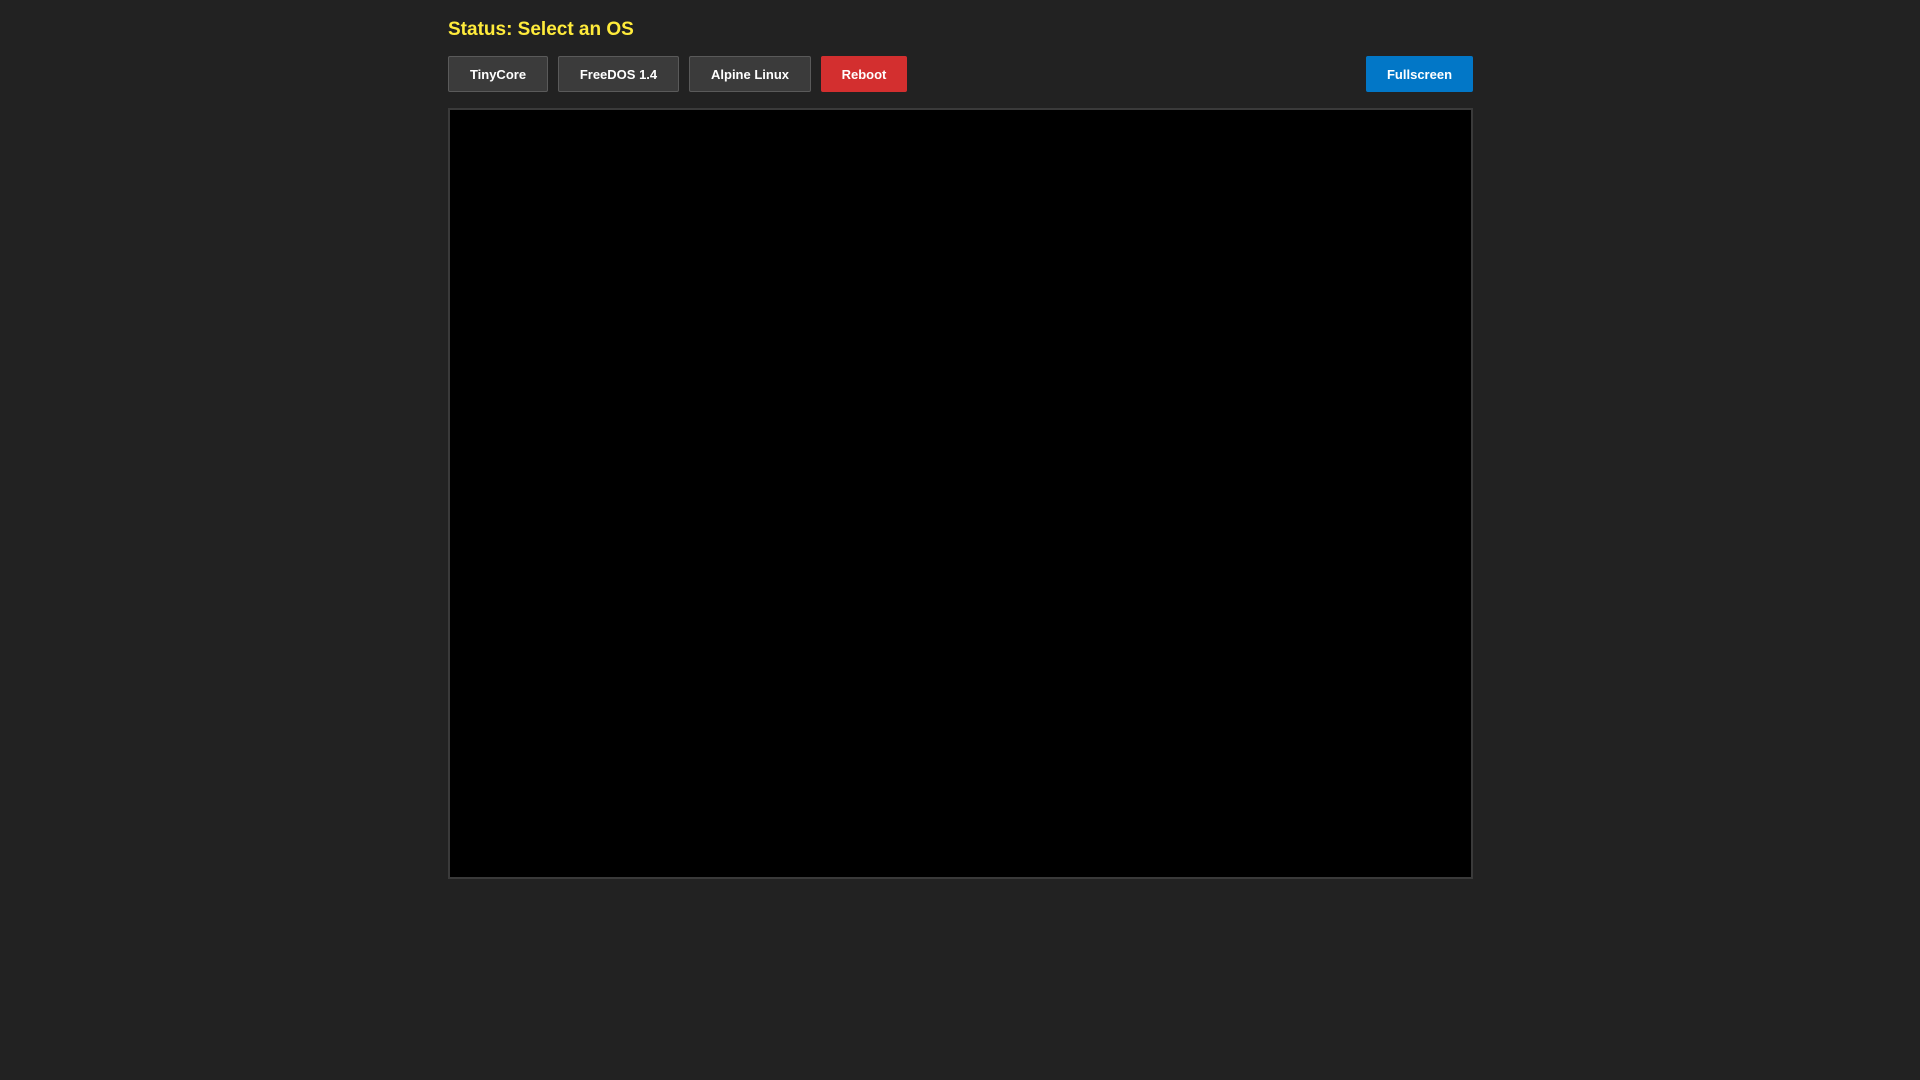  What do you see at coordinates (498, 74) in the screenshot?
I see `tinycore-button: TinyCore` at bounding box center [498, 74].